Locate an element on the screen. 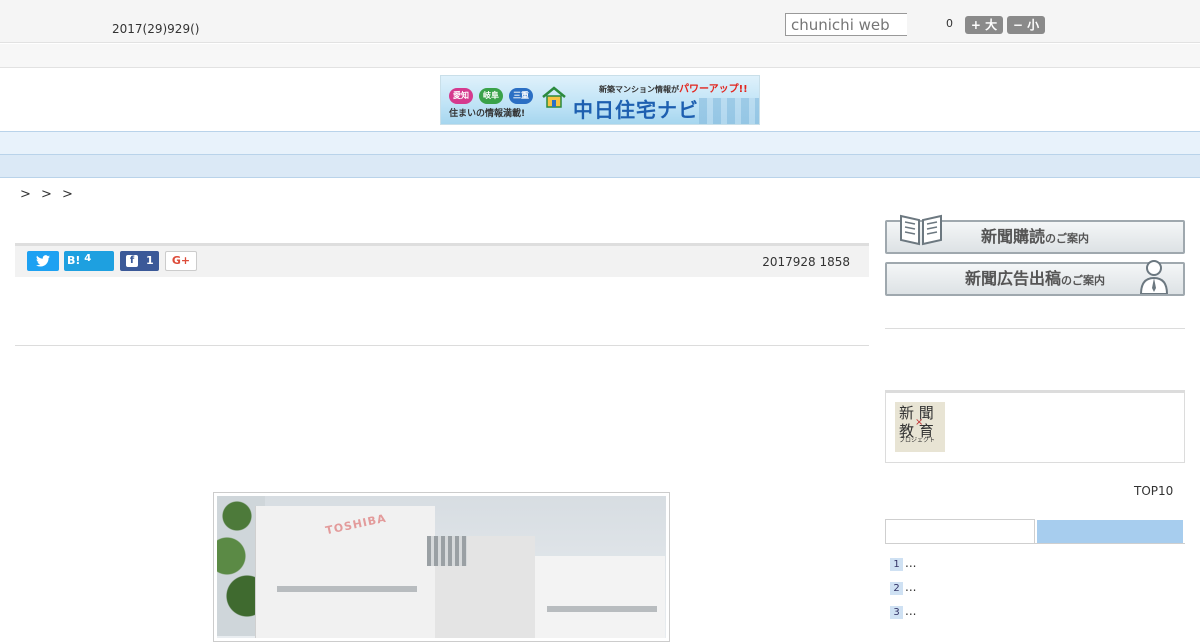 This screenshot has height=642, width=1200. article-divider is located at coordinates (442, 345).